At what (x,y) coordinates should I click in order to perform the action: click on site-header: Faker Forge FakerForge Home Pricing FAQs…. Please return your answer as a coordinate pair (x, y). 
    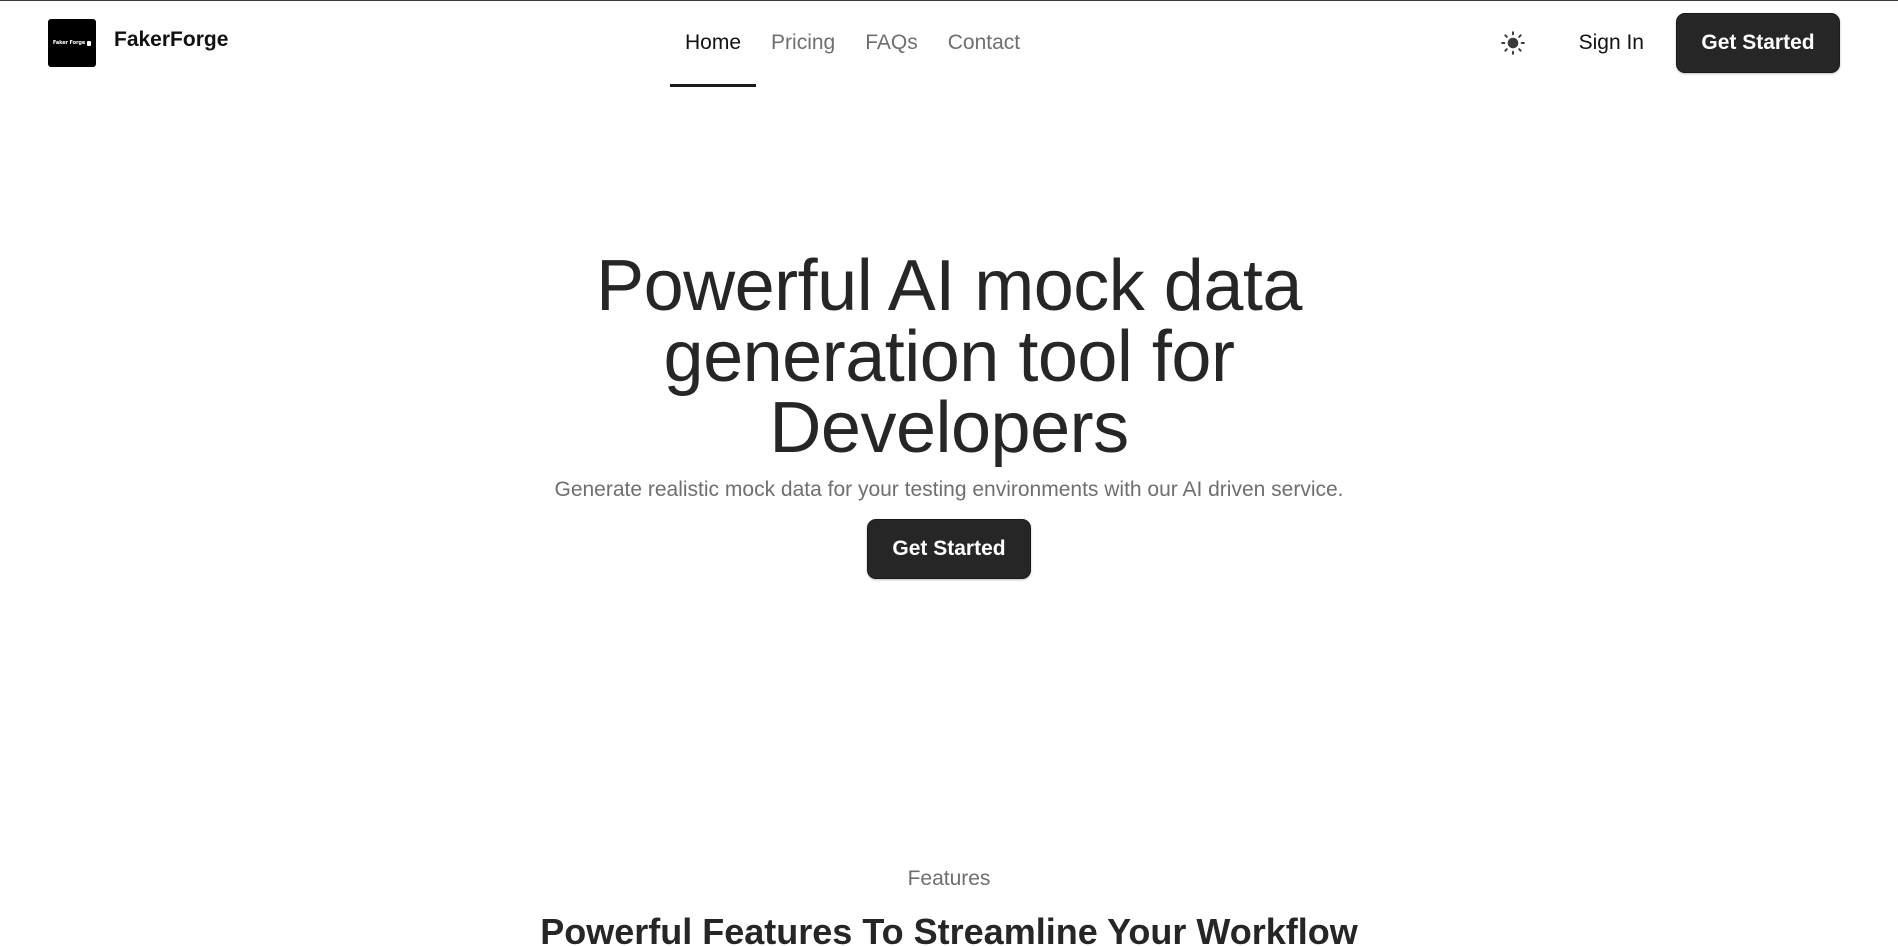
    Looking at the image, I should click on (949, 44).